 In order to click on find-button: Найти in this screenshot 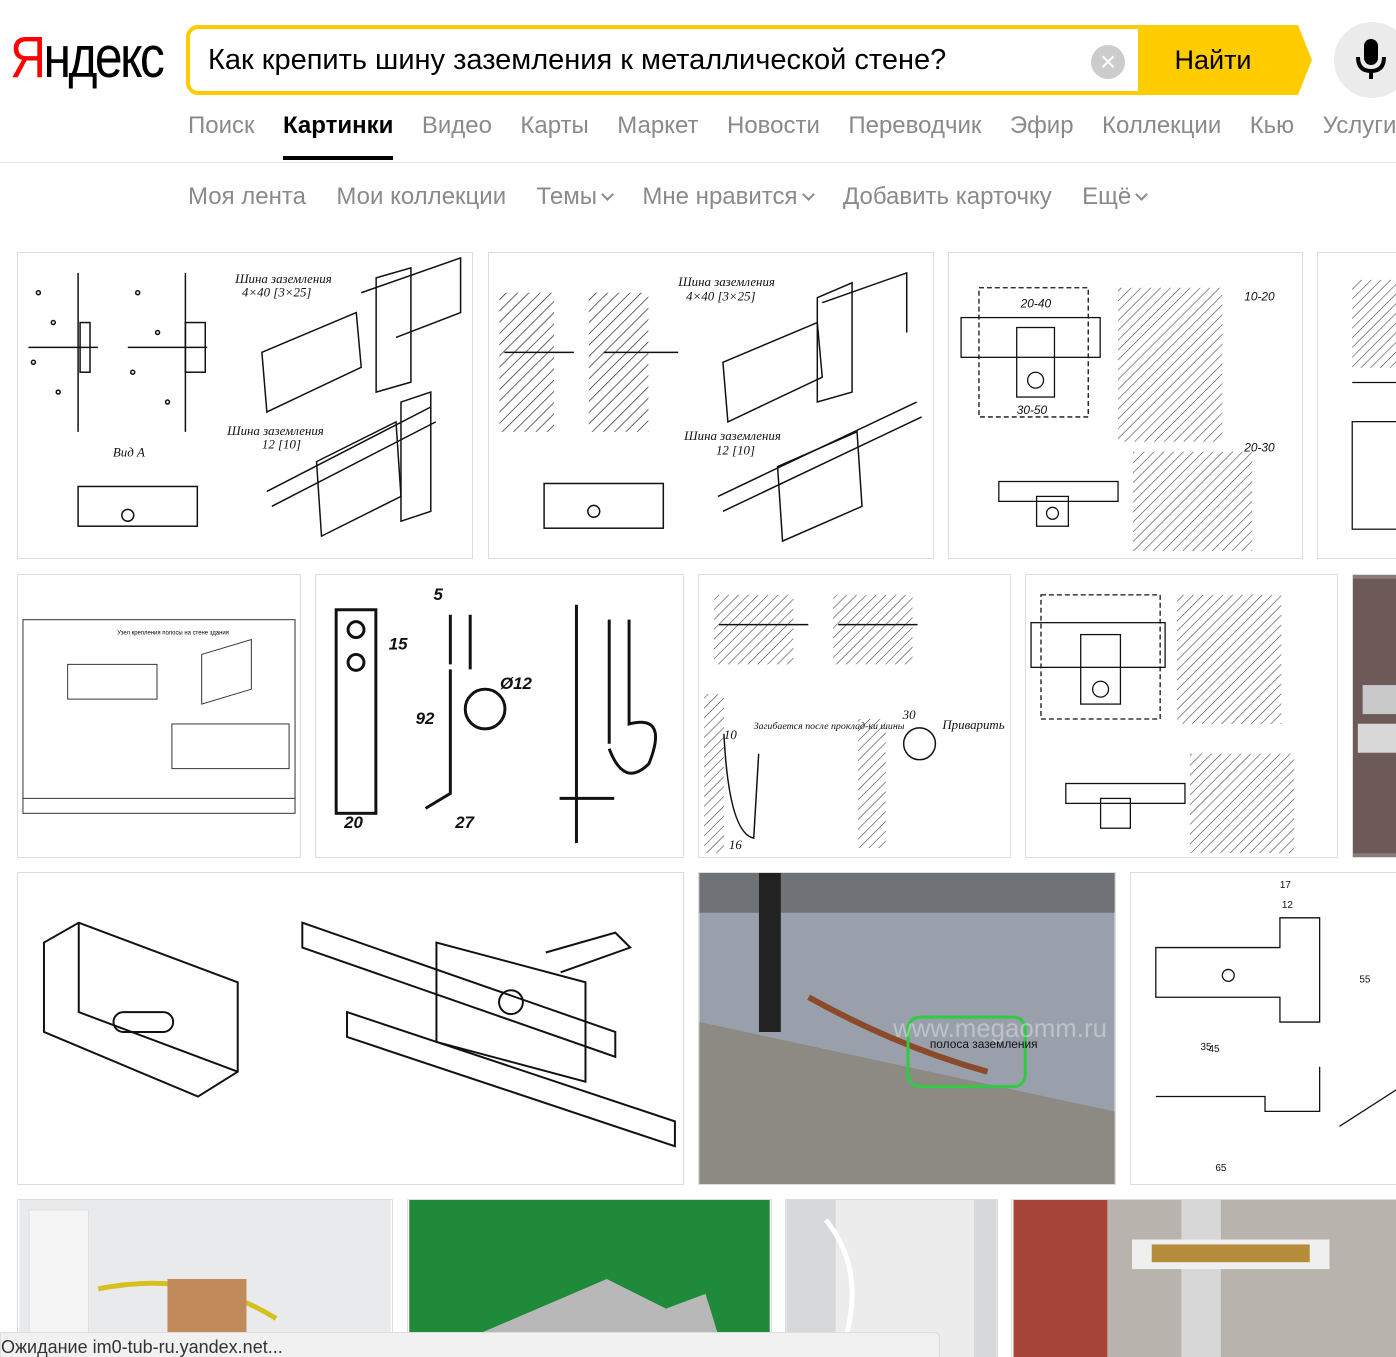, I will do `click(1225, 60)`.